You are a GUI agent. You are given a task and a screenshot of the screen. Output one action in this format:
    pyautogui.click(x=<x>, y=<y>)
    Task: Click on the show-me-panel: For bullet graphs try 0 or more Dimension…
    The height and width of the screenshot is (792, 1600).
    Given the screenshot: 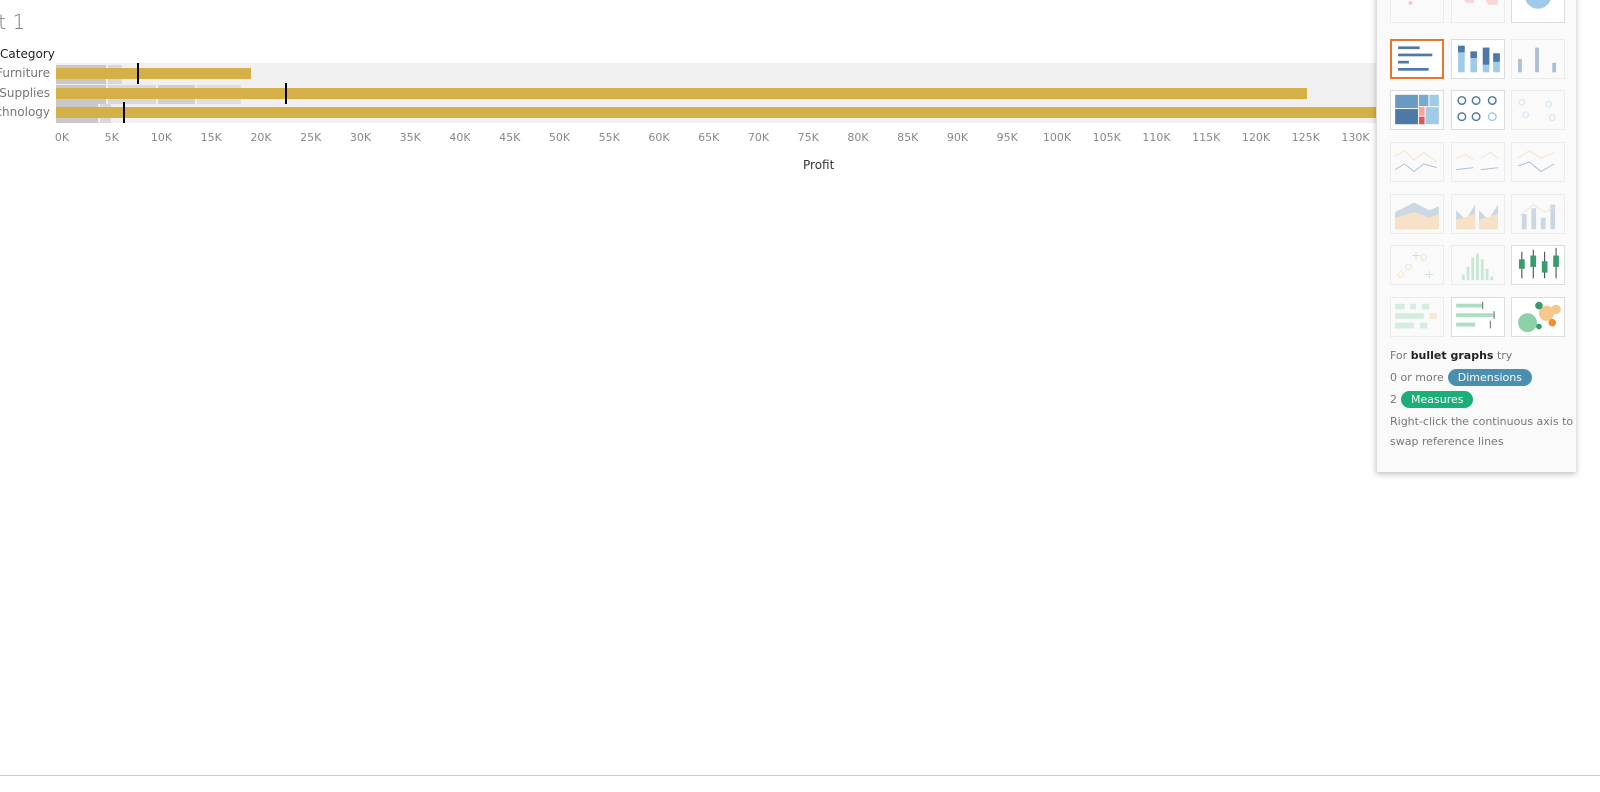 What is the action you would take?
    pyautogui.click(x=1476, y=236)
    